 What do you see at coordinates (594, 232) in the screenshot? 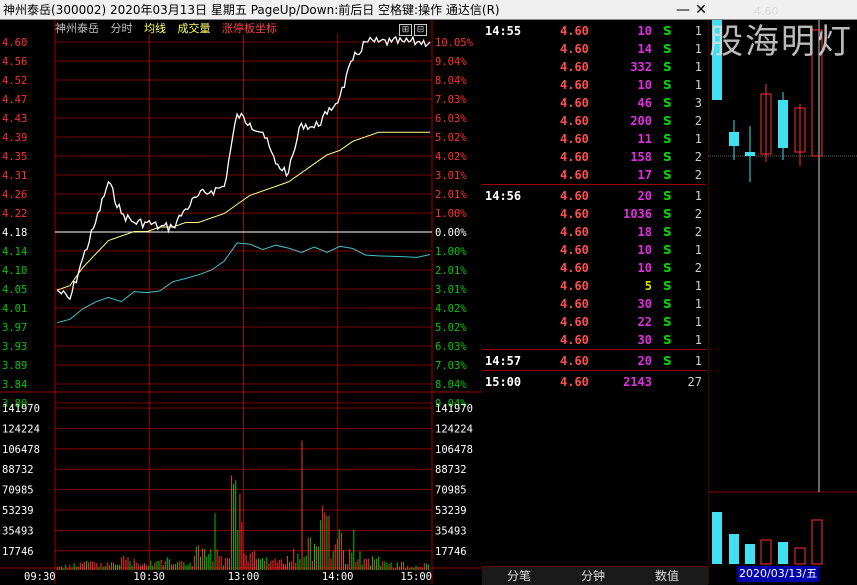
I see `tick-row: 4.60 18 S 2` at bounding box center [594, 232].